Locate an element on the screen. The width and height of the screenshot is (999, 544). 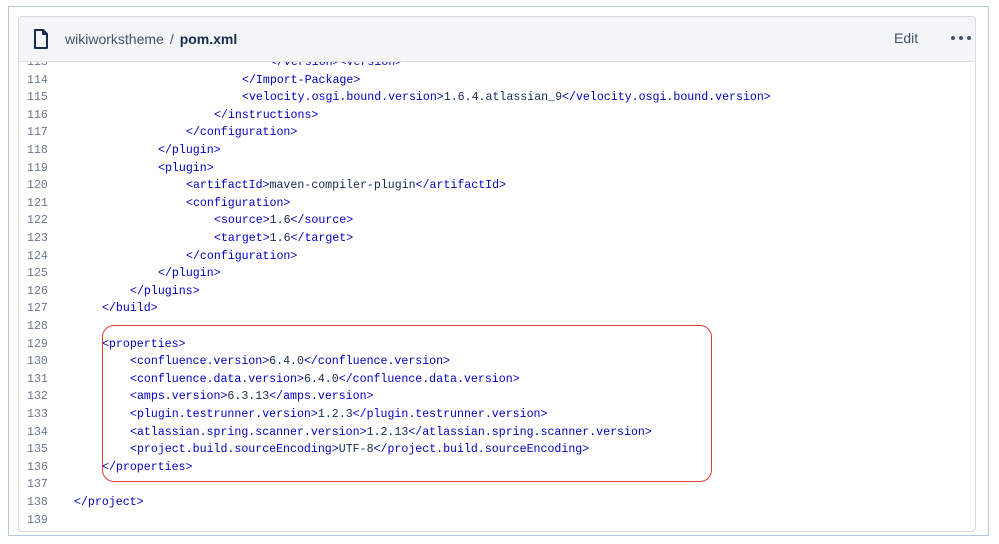
xml-value: 1.2.13 is located at coordinates (387, 432).